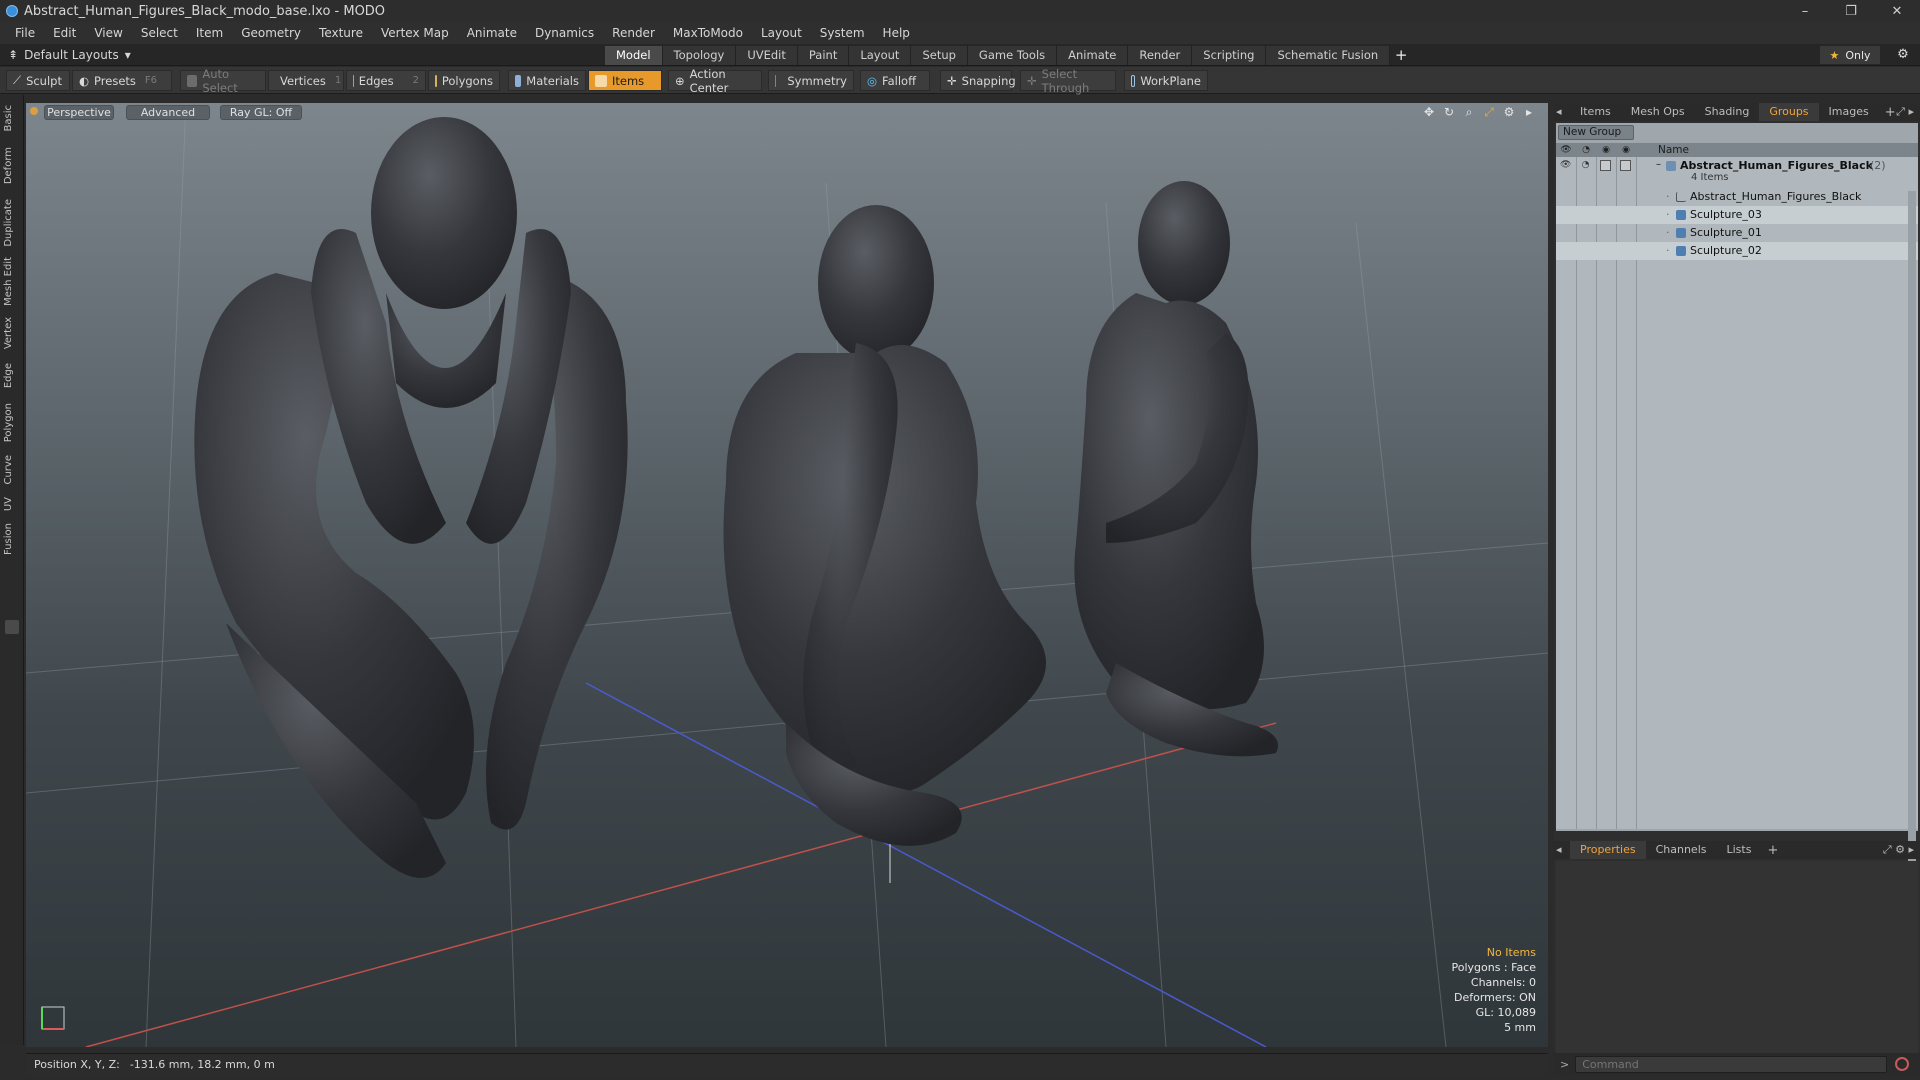  What do you see at coordinates (781, 33) in the screenshot?
I see `menu-layout: Layout` at bounding box center [781, 33].